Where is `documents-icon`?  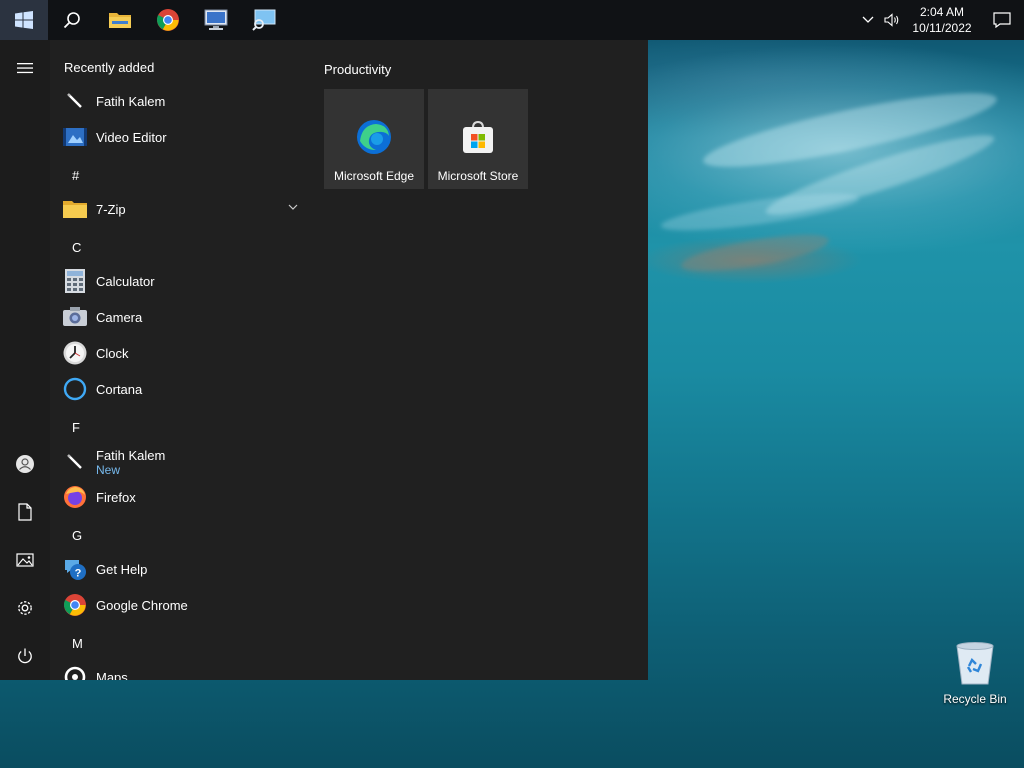 documents-icon is located at coordinates (25, 512).